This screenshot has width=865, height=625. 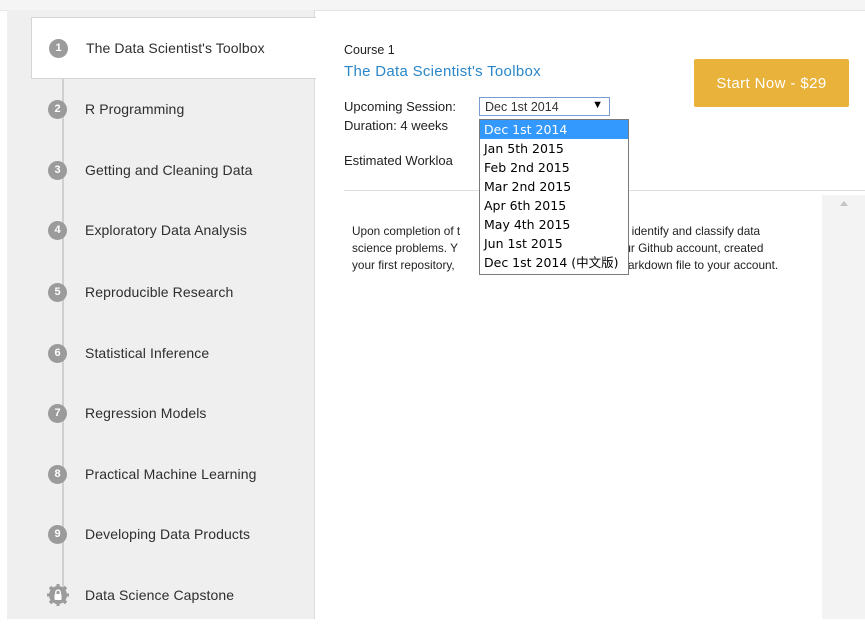 I want to click on sidebar-item-data-science-capstone: Data Science Capstone, so click(x=172, y=595).